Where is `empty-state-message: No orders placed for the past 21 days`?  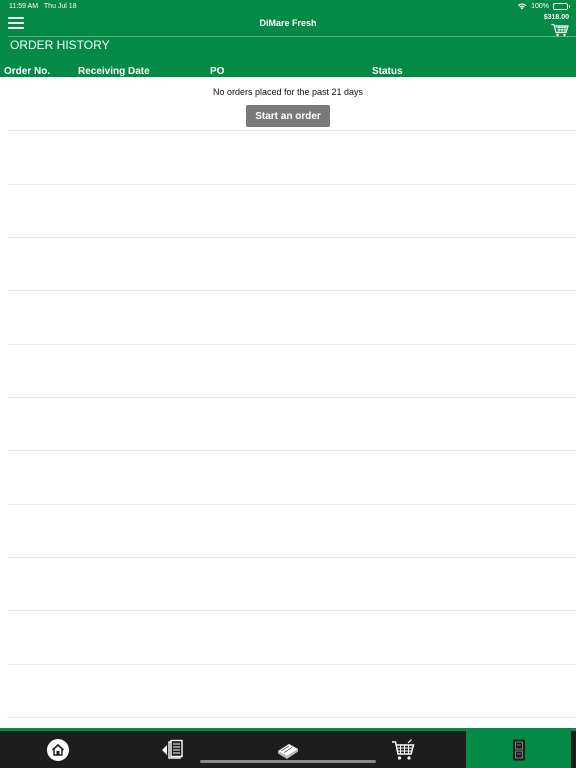 empty-state-message: No orders placed for the past 21 days is located at coordinates (288, 92).